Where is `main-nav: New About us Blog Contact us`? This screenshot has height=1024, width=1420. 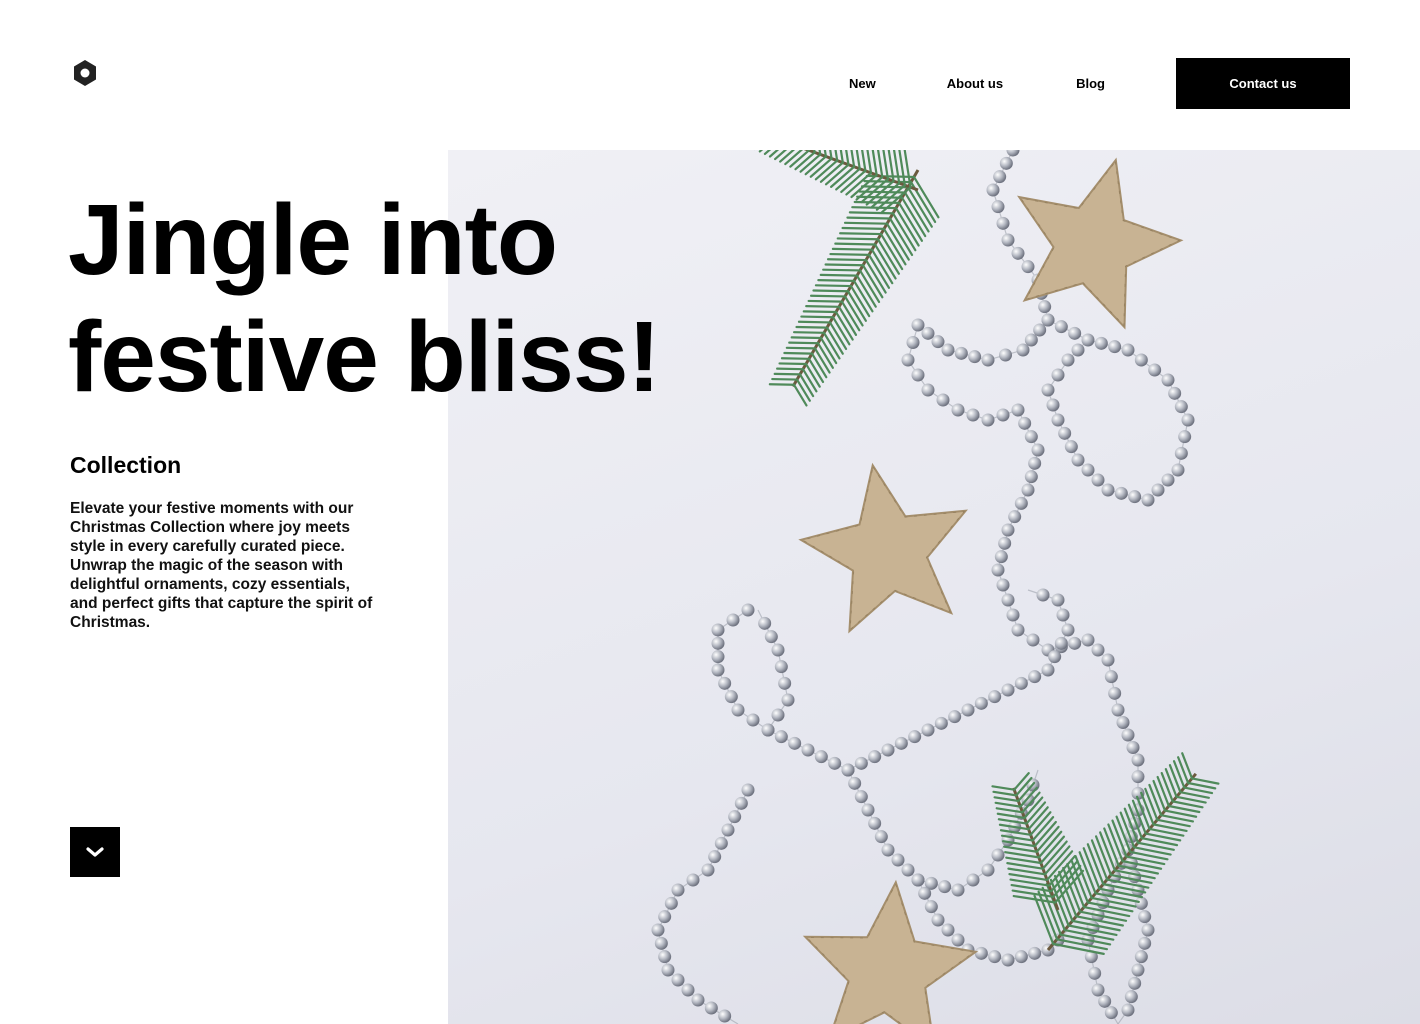
main-nav: New About us Blog Contact us is located at coordinates (1099, 83).